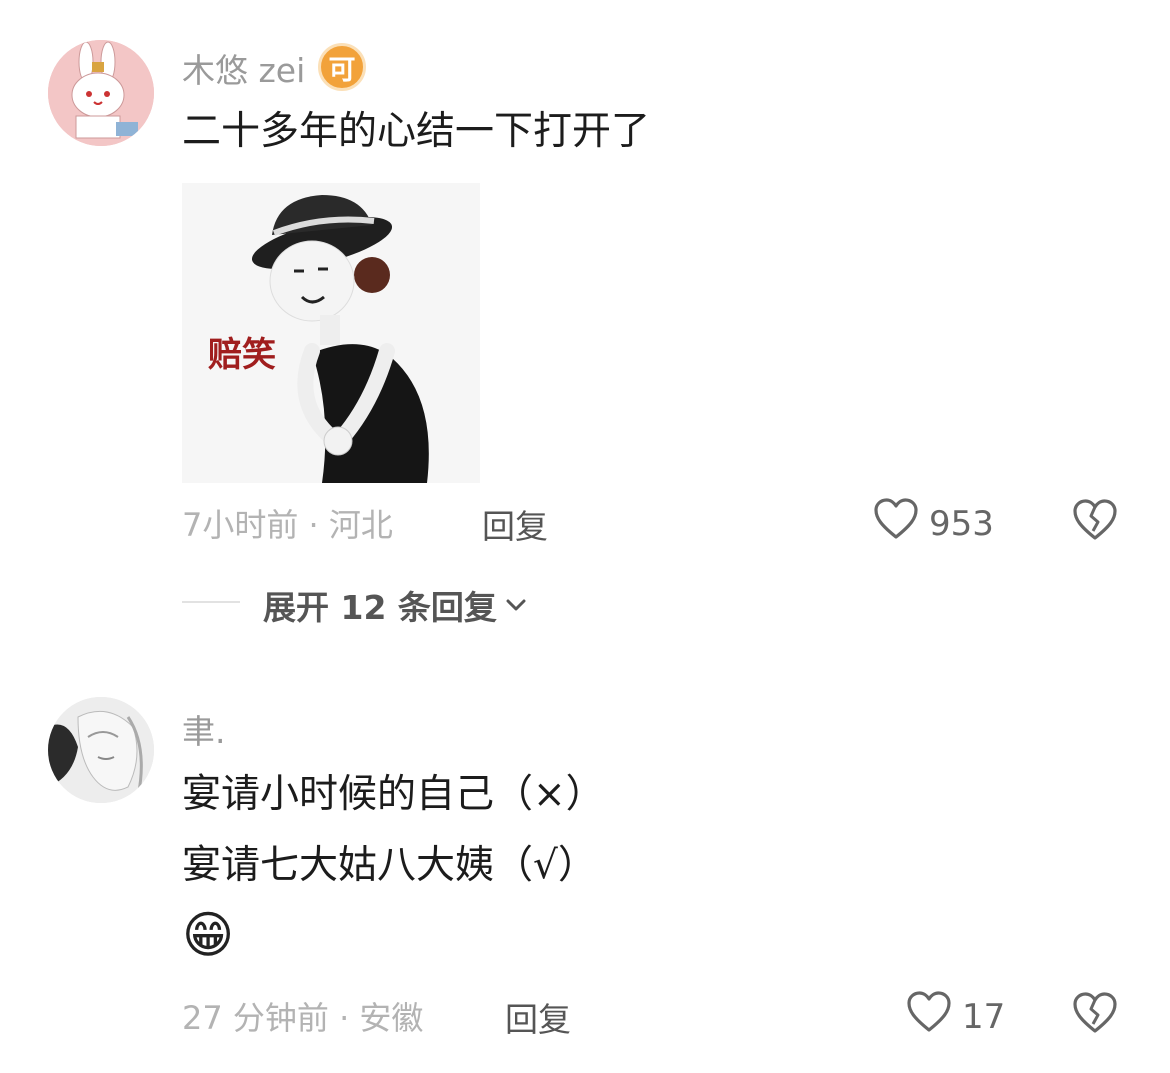 This screenshot has height=1073, width=1170. I want to click on expand-replies-button: 展开 12 条回复, so click(395, 605).